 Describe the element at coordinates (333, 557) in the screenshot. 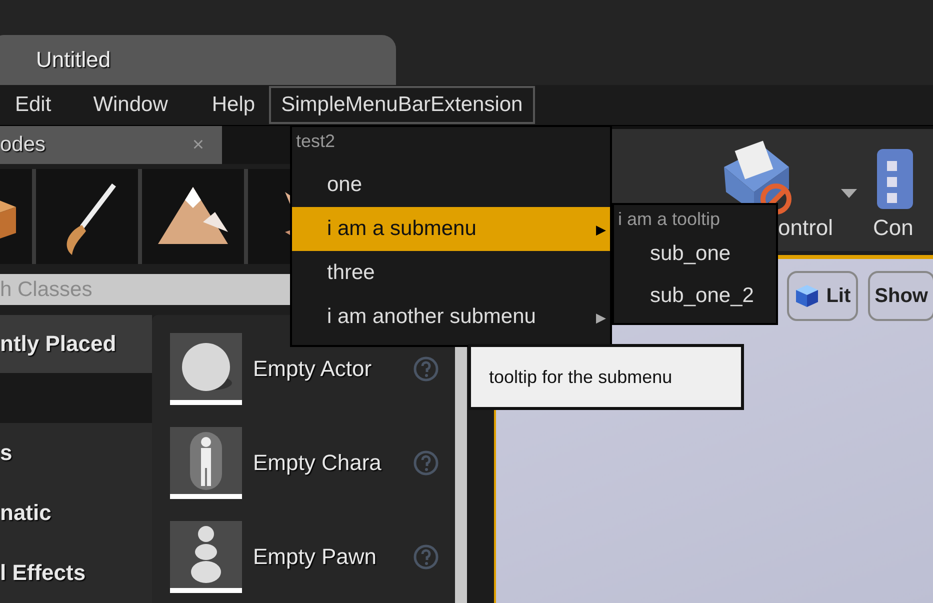

I see `item-label: Empty Pawn` at that location.